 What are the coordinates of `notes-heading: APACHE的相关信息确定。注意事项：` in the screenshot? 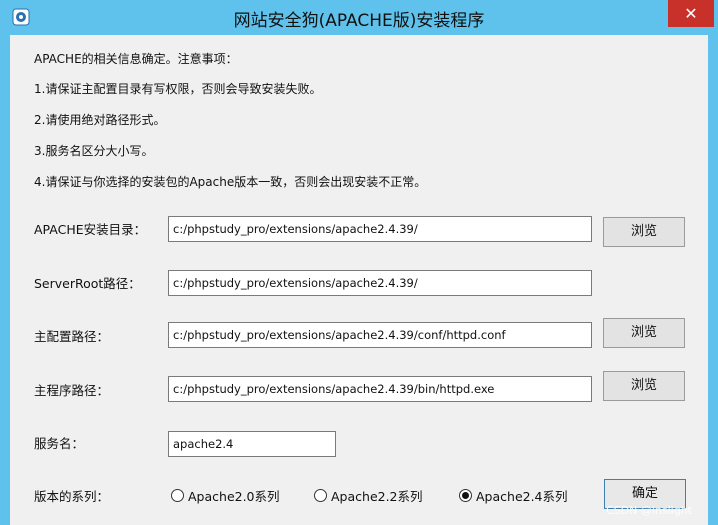 It's located at (136, 59).